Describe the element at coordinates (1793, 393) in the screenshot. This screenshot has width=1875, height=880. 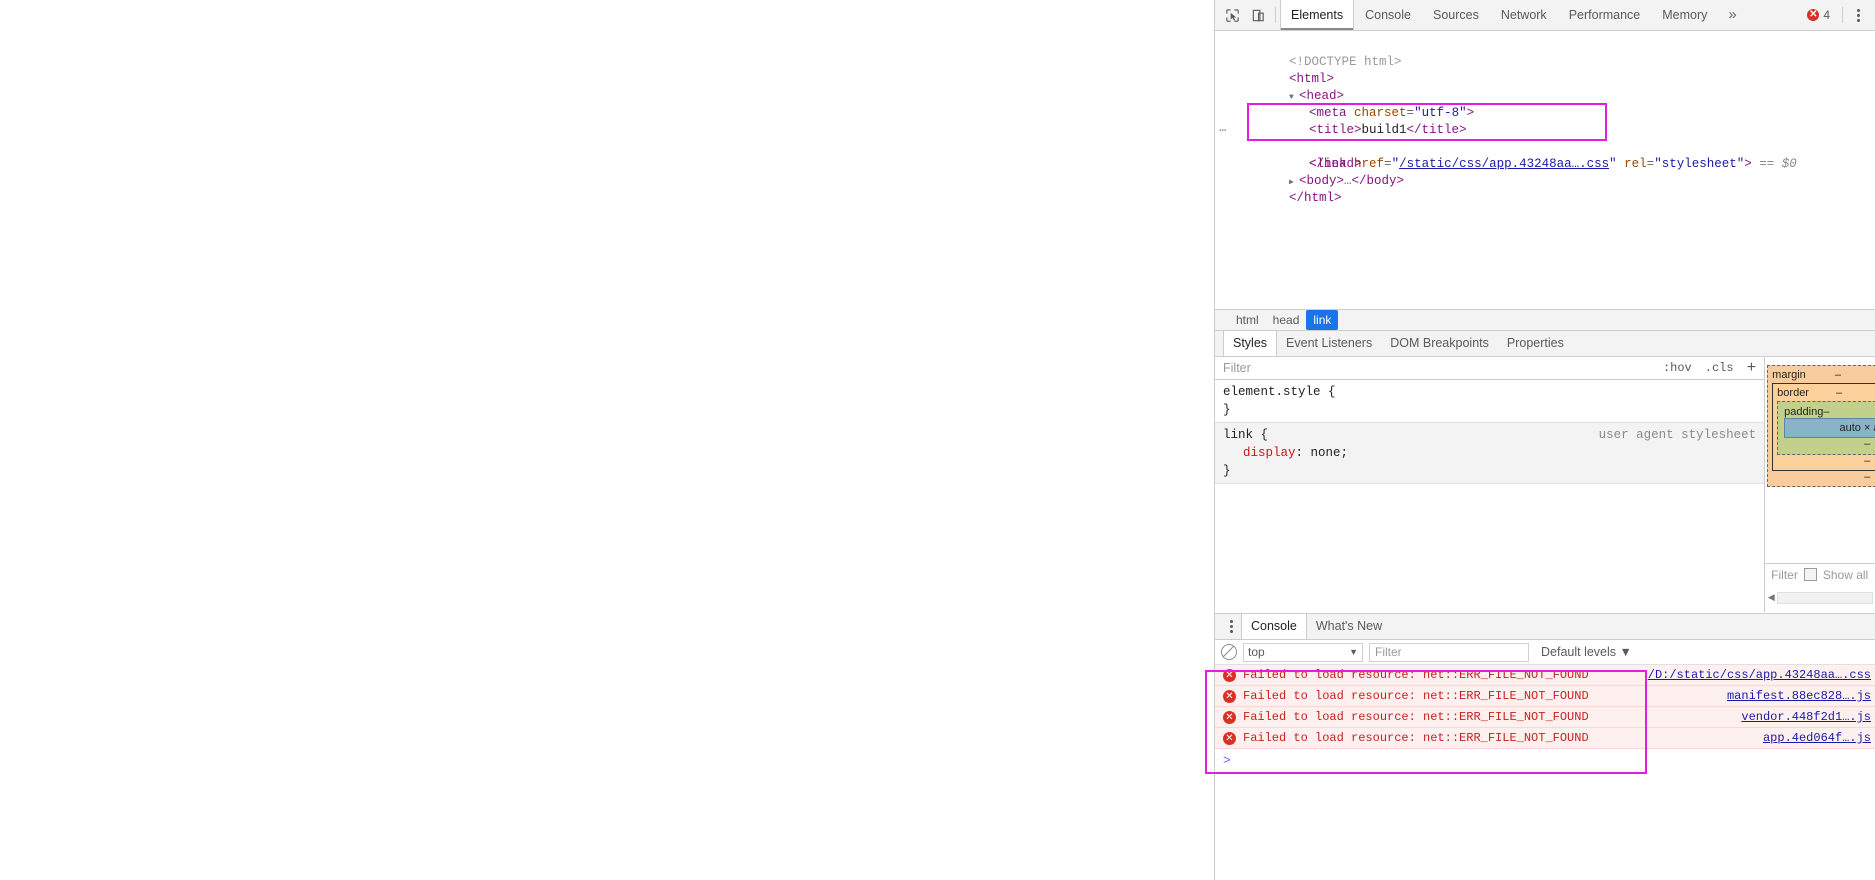
I see `box-model-border-label: border` at that location.